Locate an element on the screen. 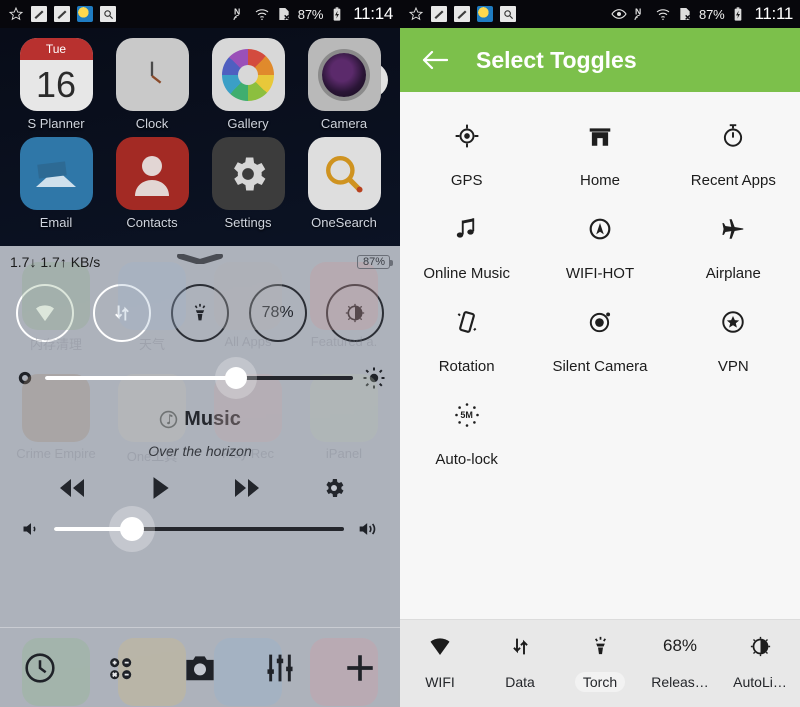  network-speed: 1.7↓ 1.7↑ KB/s is located at coordinates (55, 262).